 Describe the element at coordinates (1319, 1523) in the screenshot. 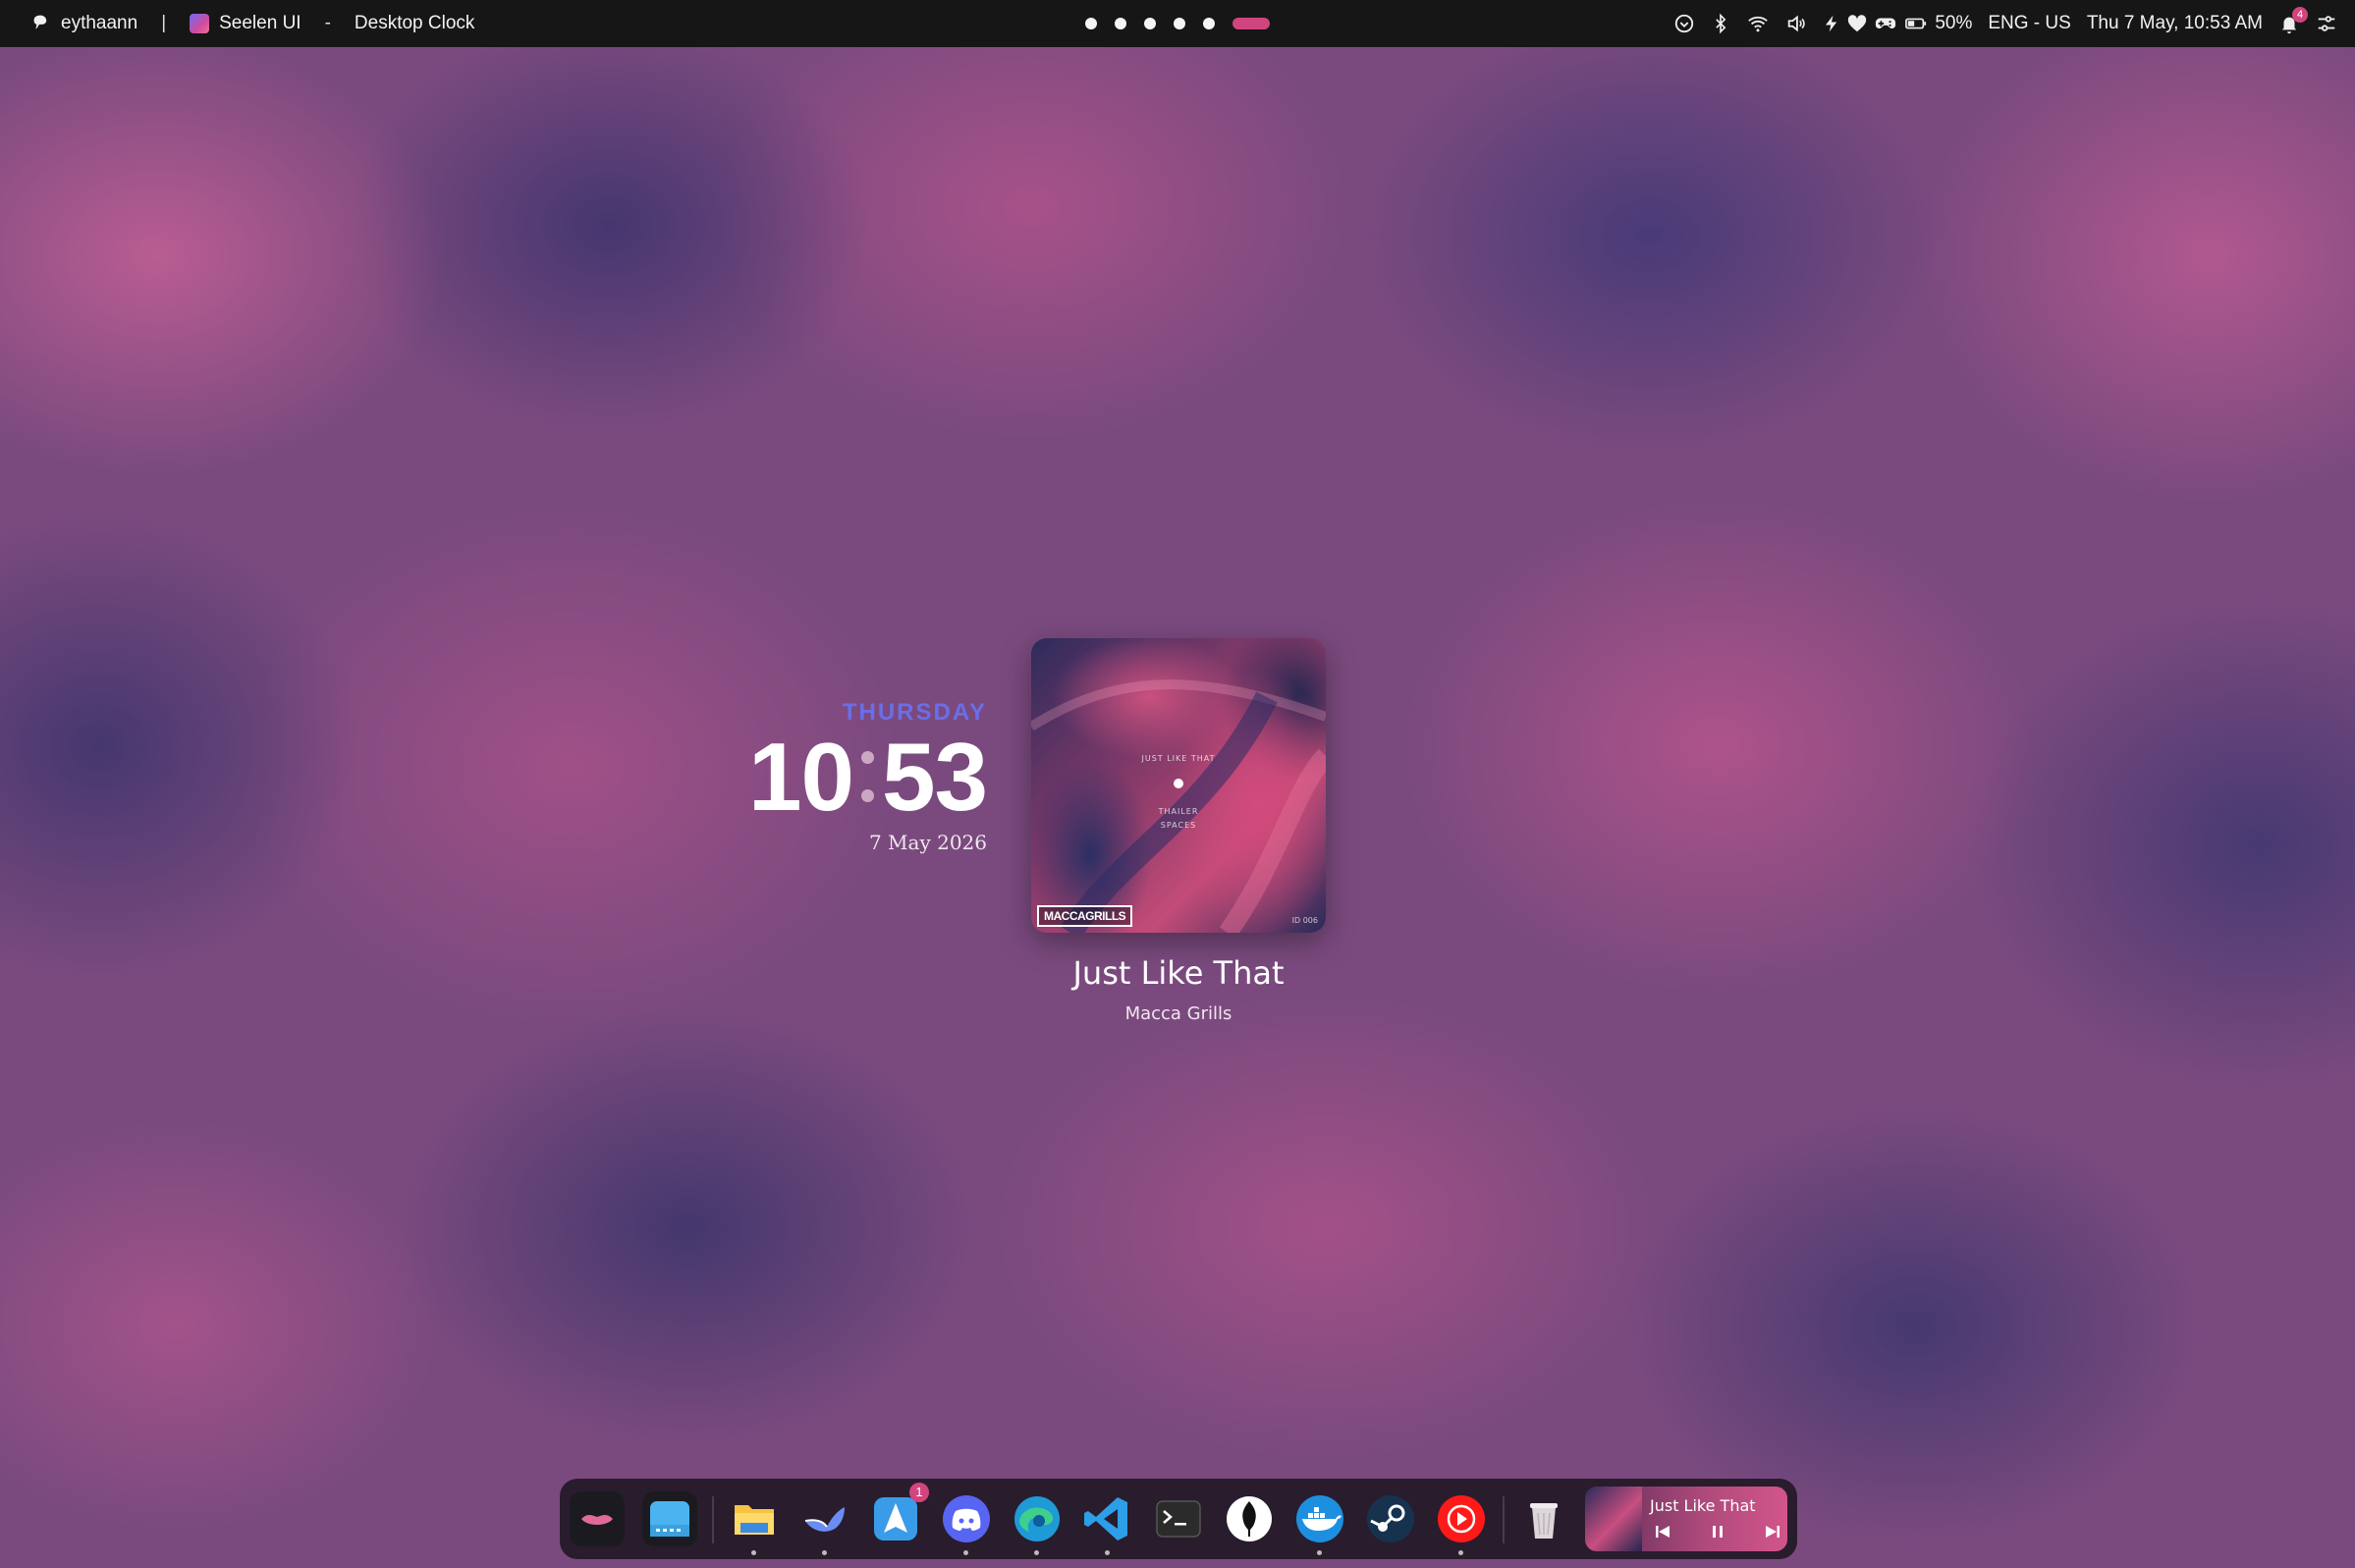

I see `docker-icon` at that location.